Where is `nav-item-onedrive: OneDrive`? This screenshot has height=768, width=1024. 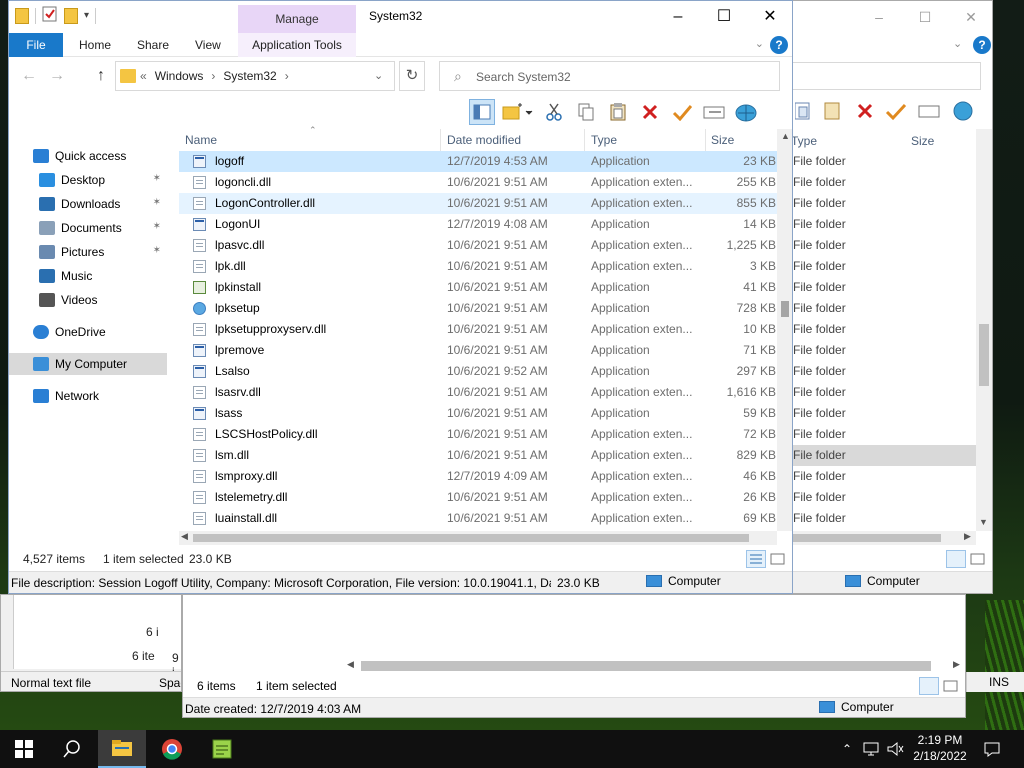
nav-item-onedrive: OneDrive is located at coordinates (88, 332).